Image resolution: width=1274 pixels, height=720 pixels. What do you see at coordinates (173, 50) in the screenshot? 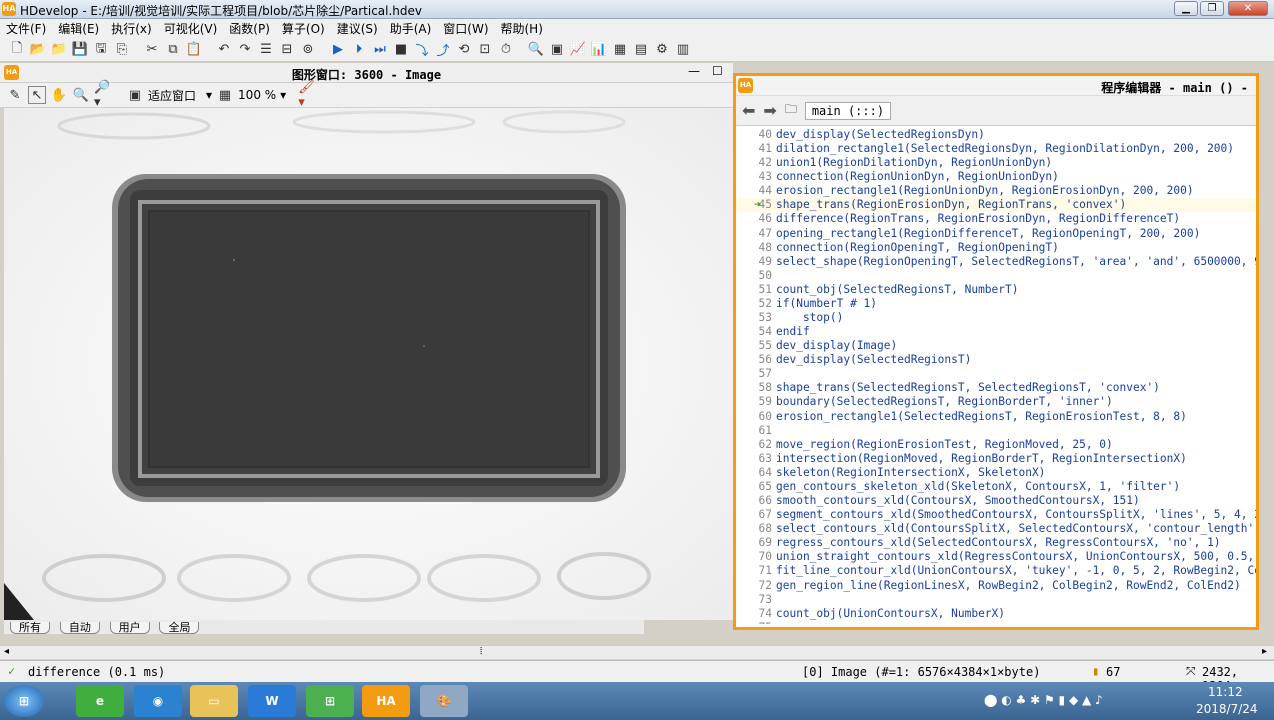
I see `copy-icon: ⧉` at bounding box center [173, 50].